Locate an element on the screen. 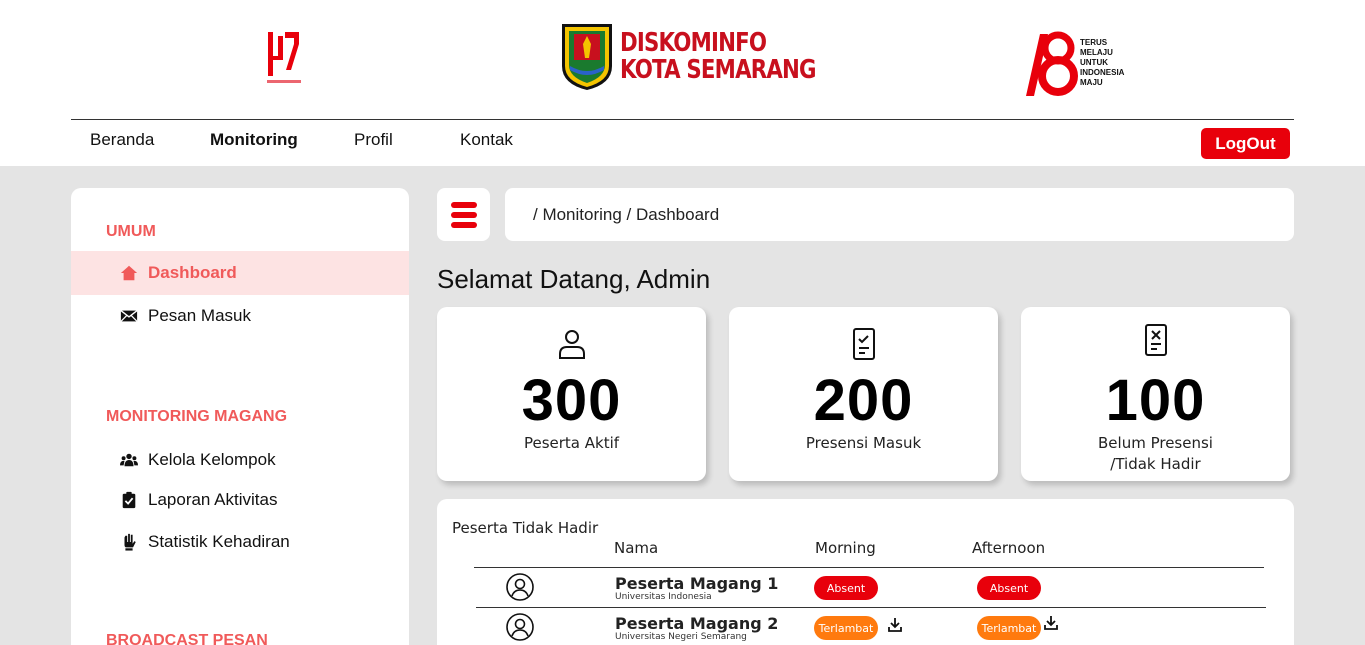 The width and height of the screenshot is (1365, 645). column-header-morning: Morning is located at coordinates (845, 548).